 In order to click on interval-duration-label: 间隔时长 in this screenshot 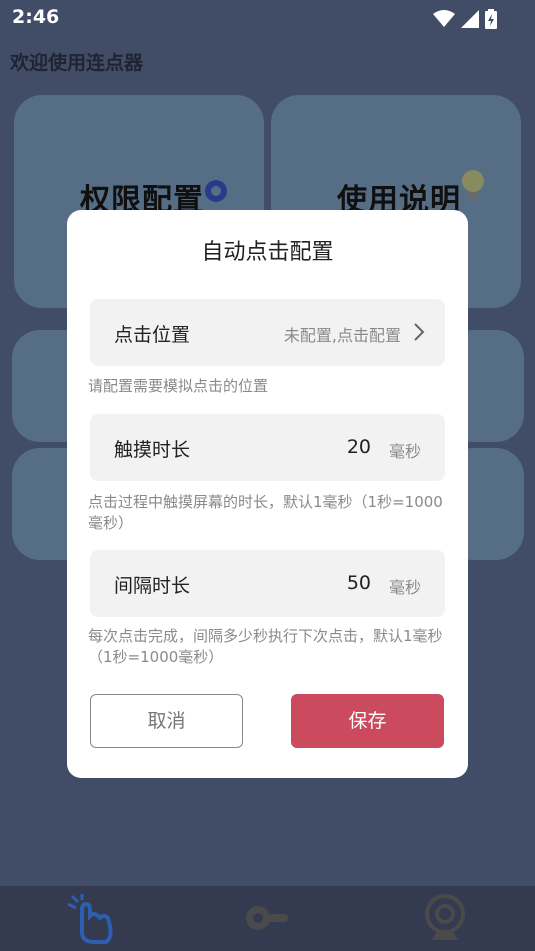, I will do `click(152, 586)`.